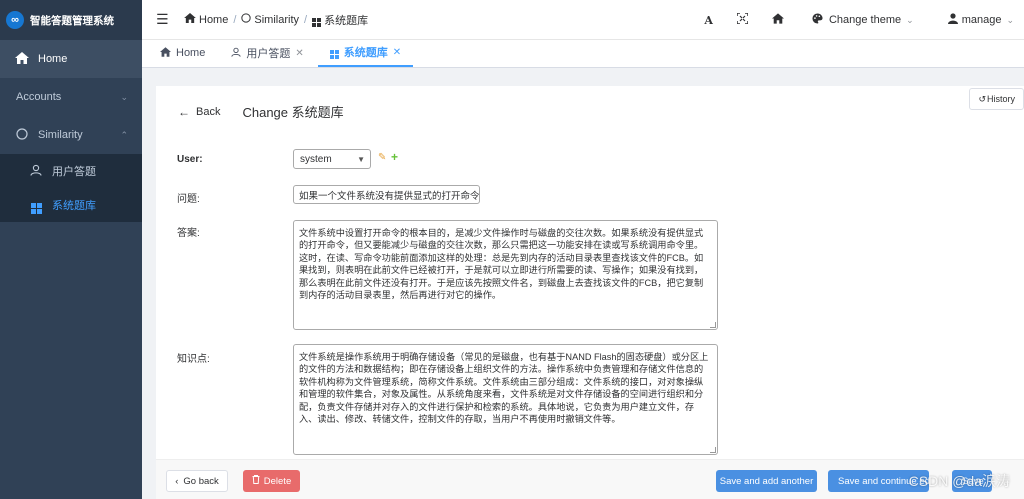 The image size is (1024, 499). I want to click on sidebar-item-similarity: Similarity ⌃, so click(71, 135).